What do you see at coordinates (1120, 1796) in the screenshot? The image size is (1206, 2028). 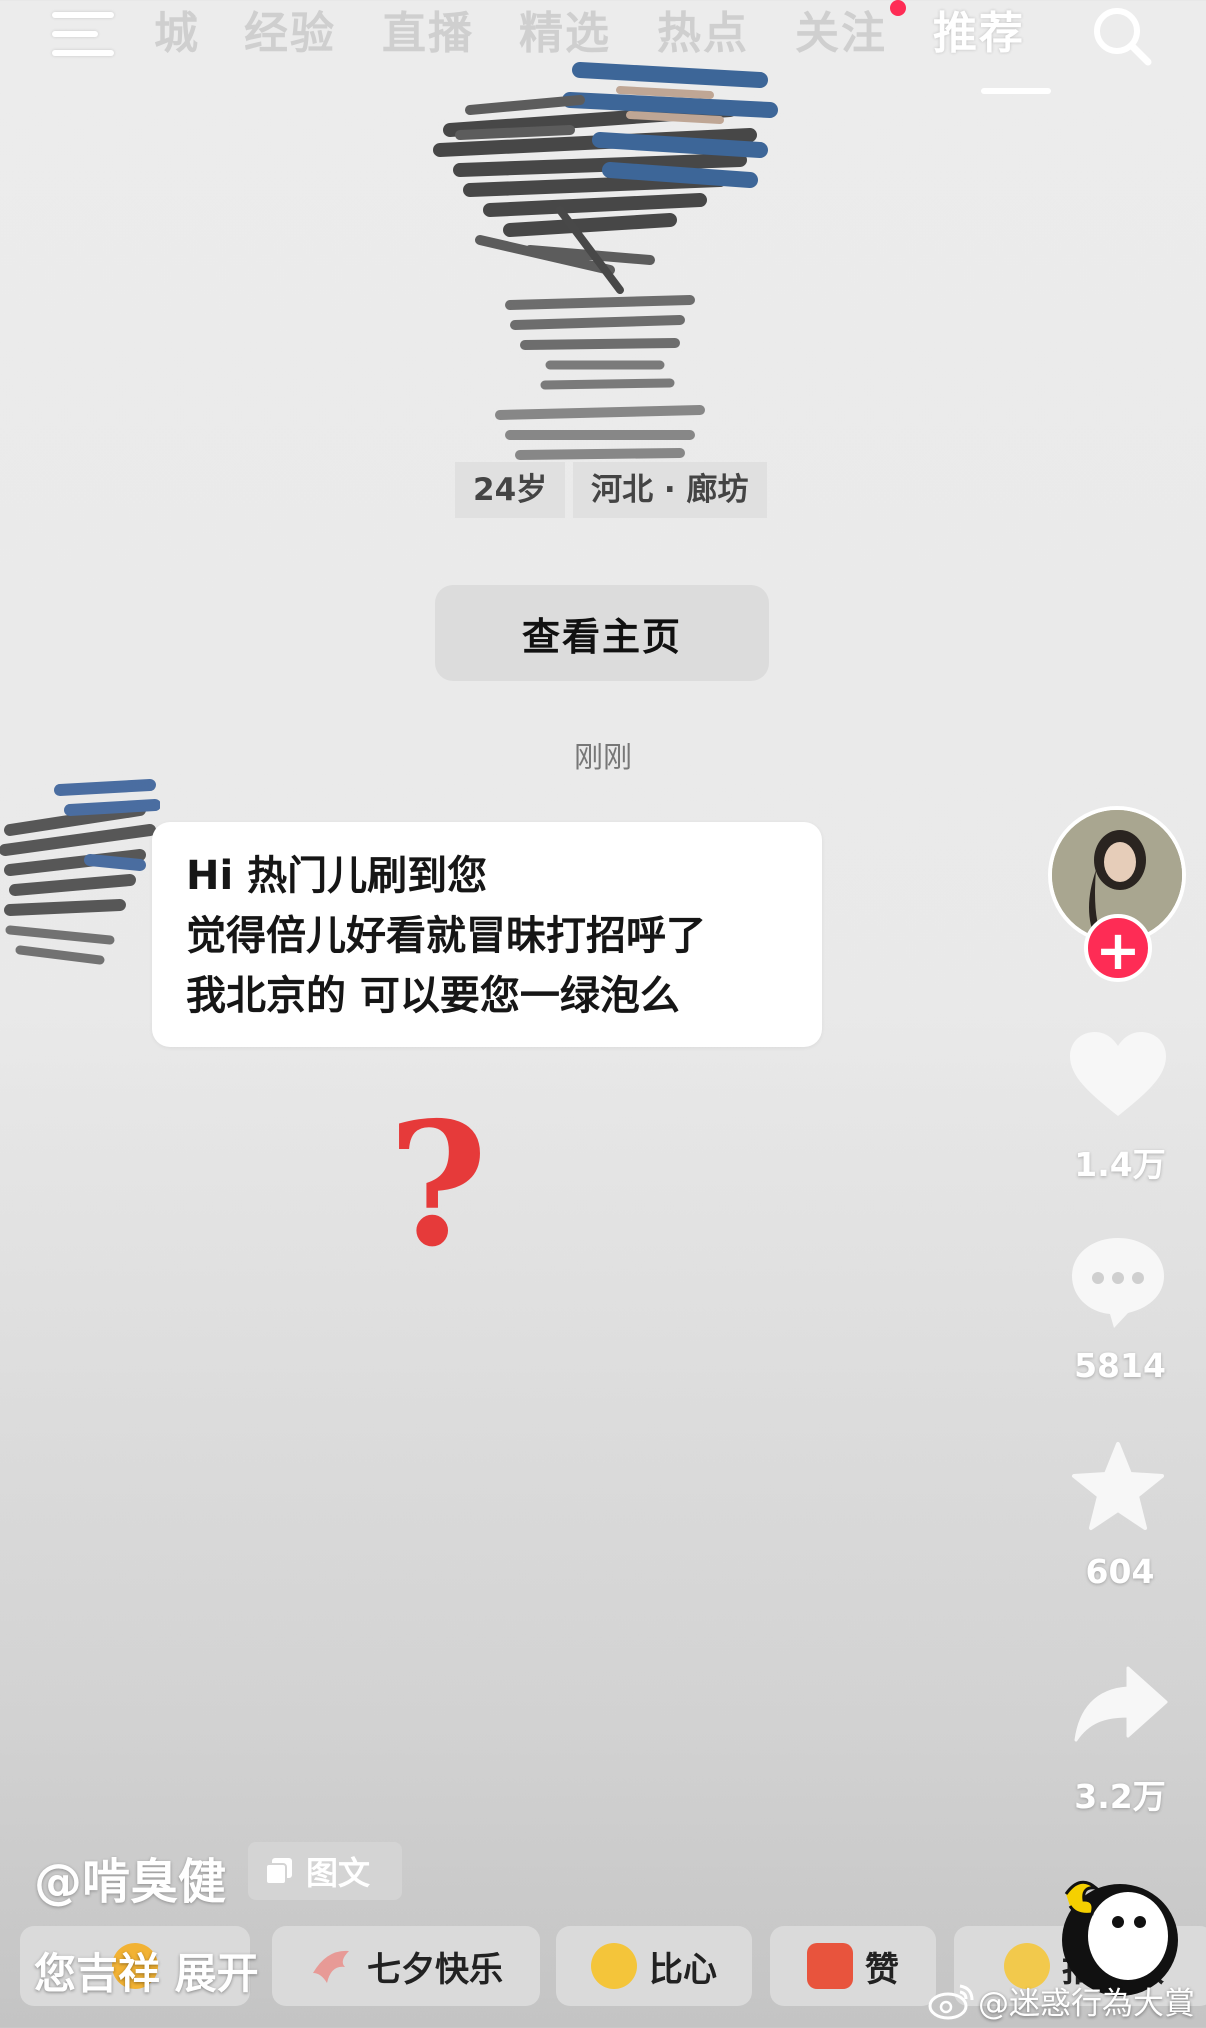 I see `share-count: 3.2万` at bounding box center [1120, 1796].